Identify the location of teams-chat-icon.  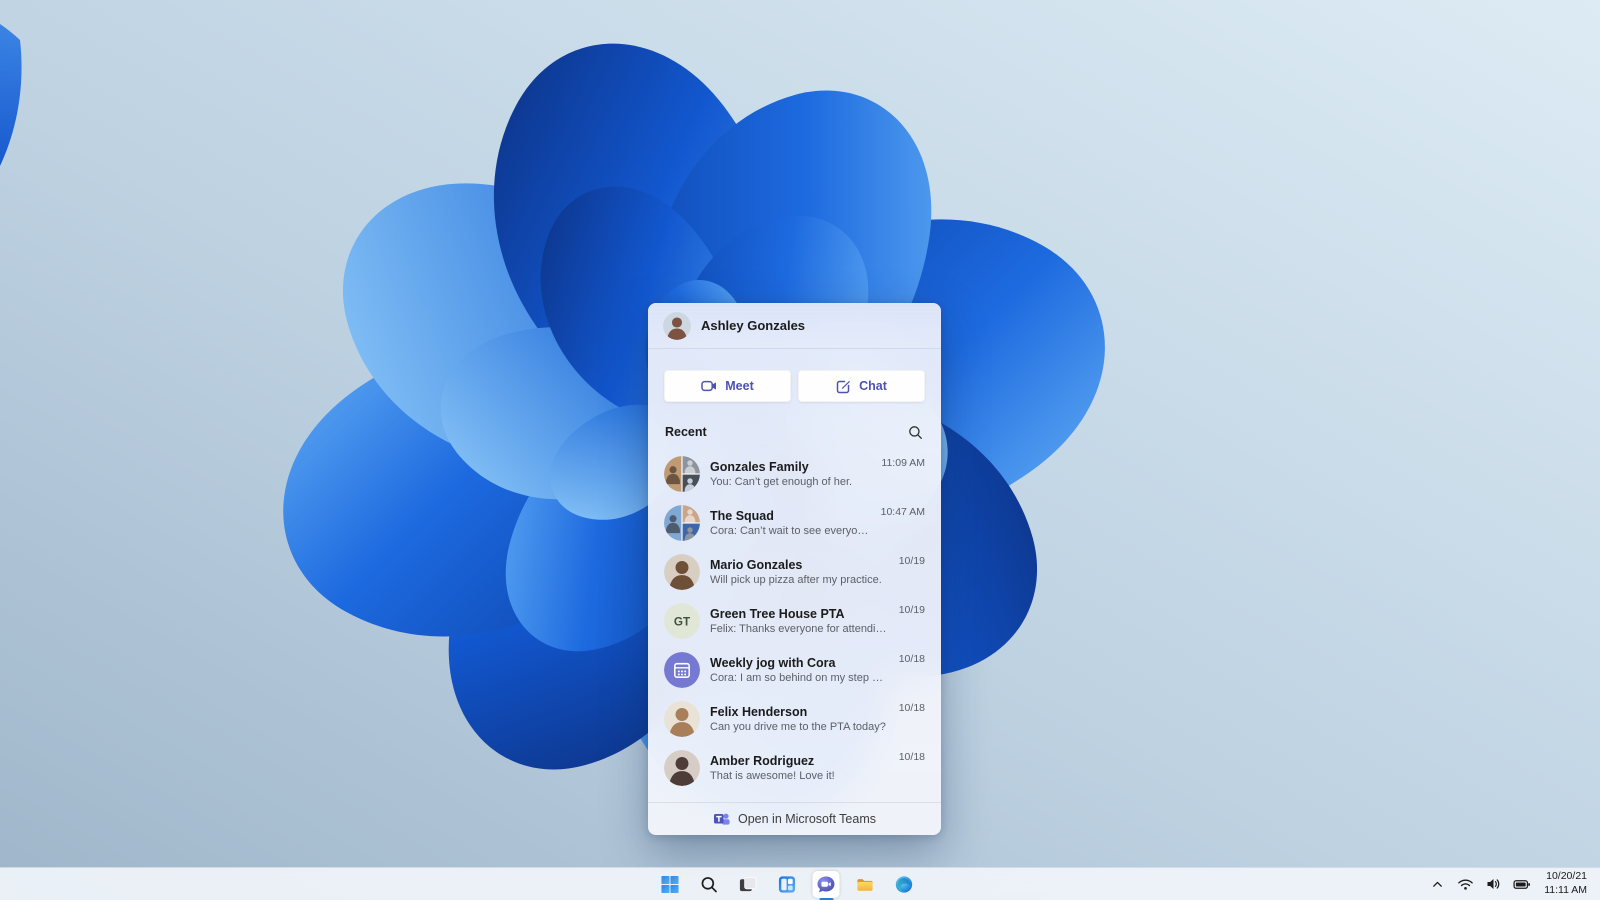
(826, 883).